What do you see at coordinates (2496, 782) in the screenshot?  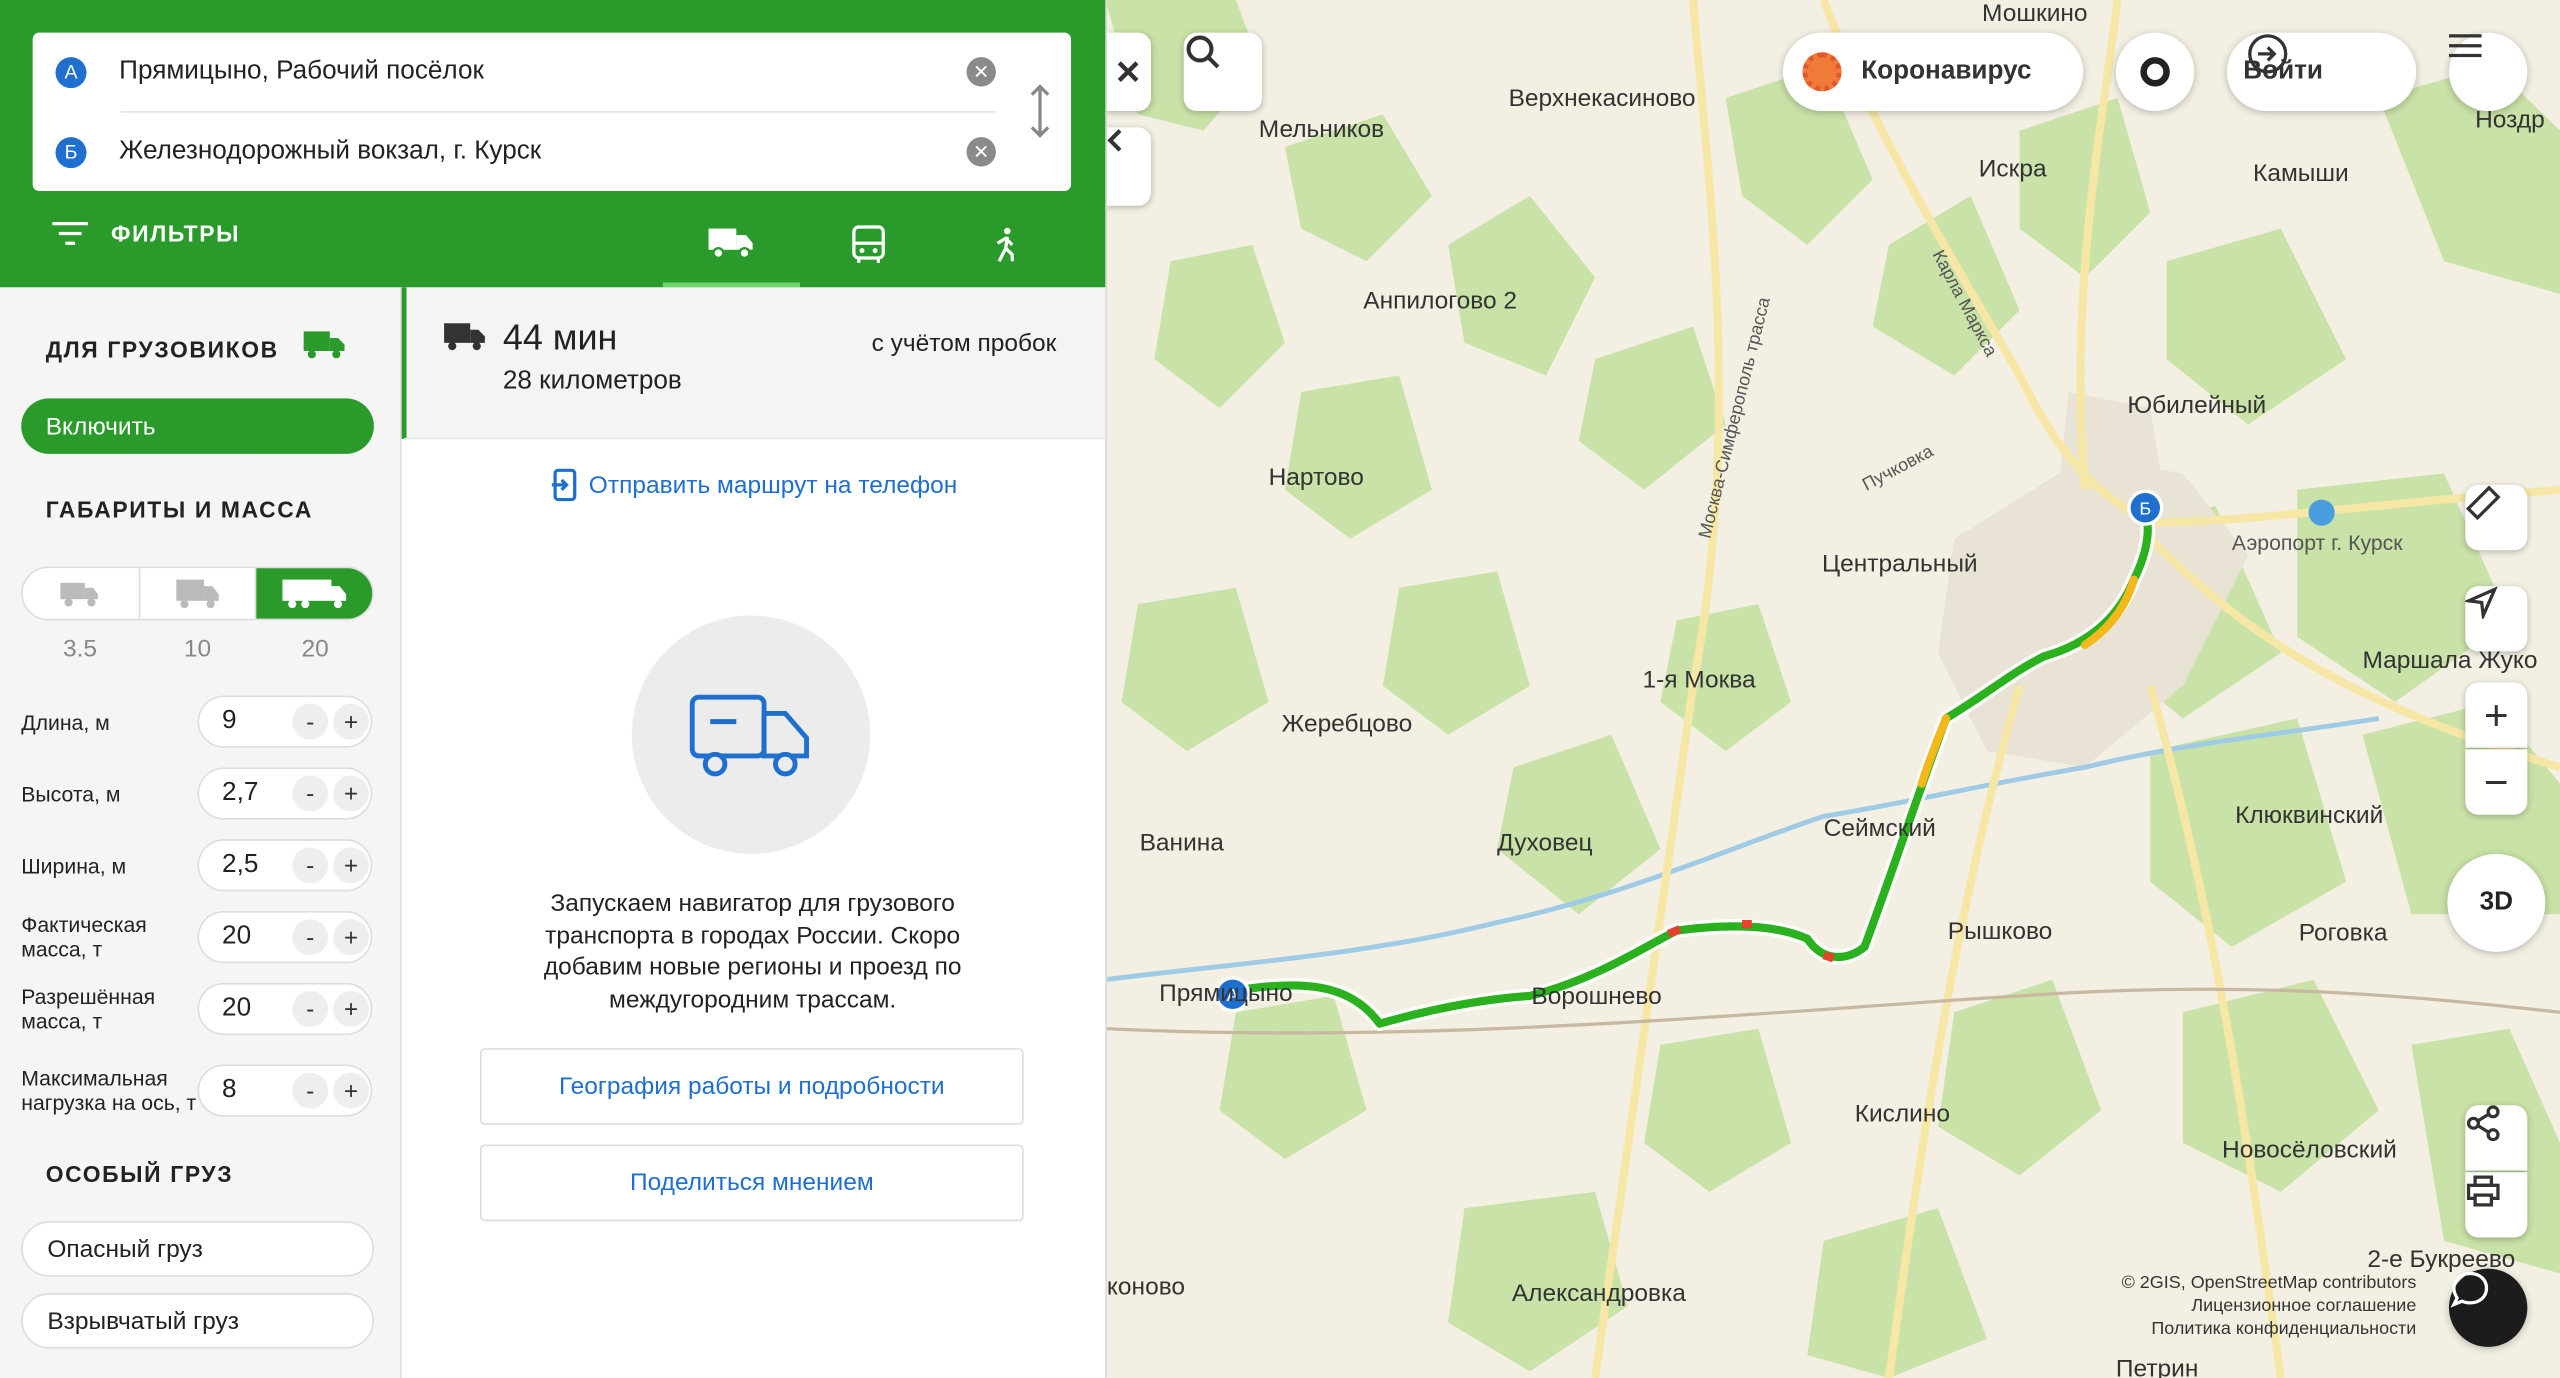 I see `zoom-out-button: −` at bounding box center [2496, 782].